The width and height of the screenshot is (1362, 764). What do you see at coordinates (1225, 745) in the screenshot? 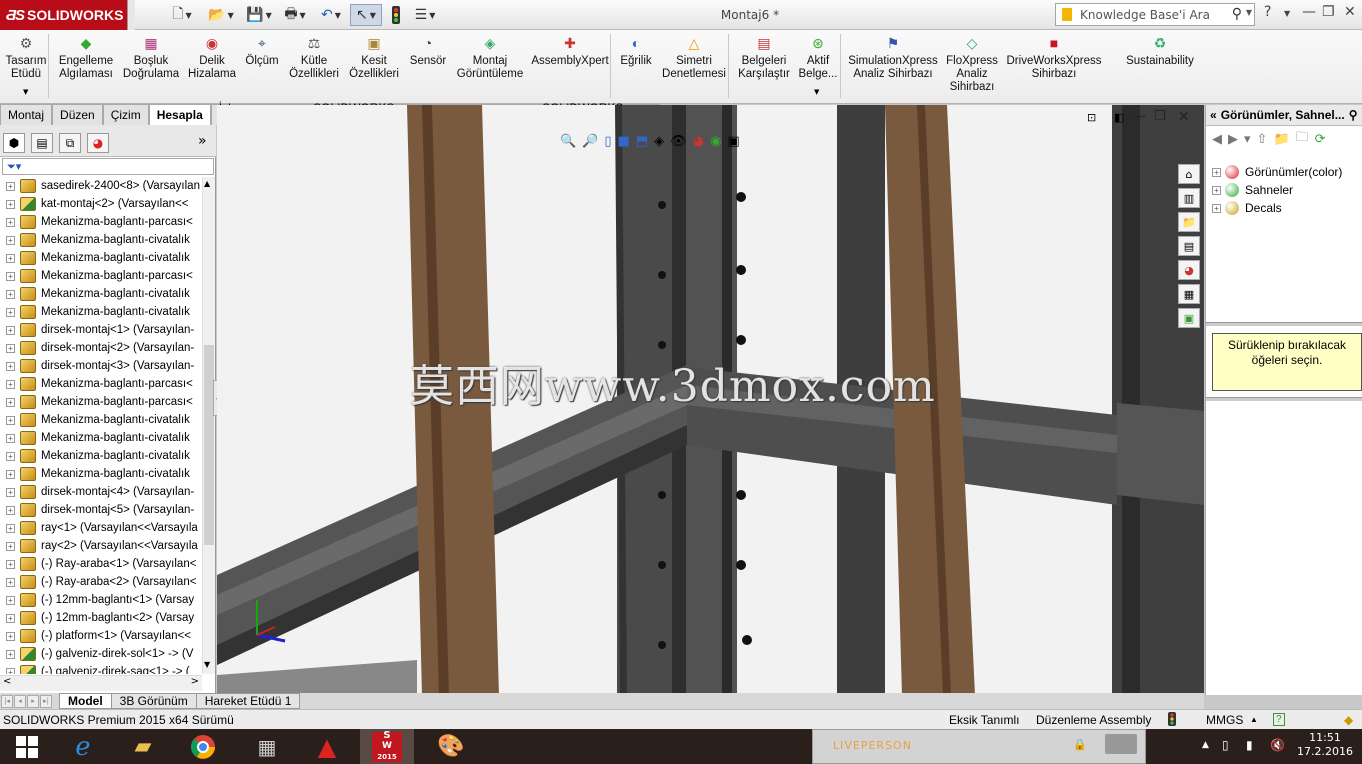
I see `tray-device-icon: ▯` at bounding box center [1225, 745].